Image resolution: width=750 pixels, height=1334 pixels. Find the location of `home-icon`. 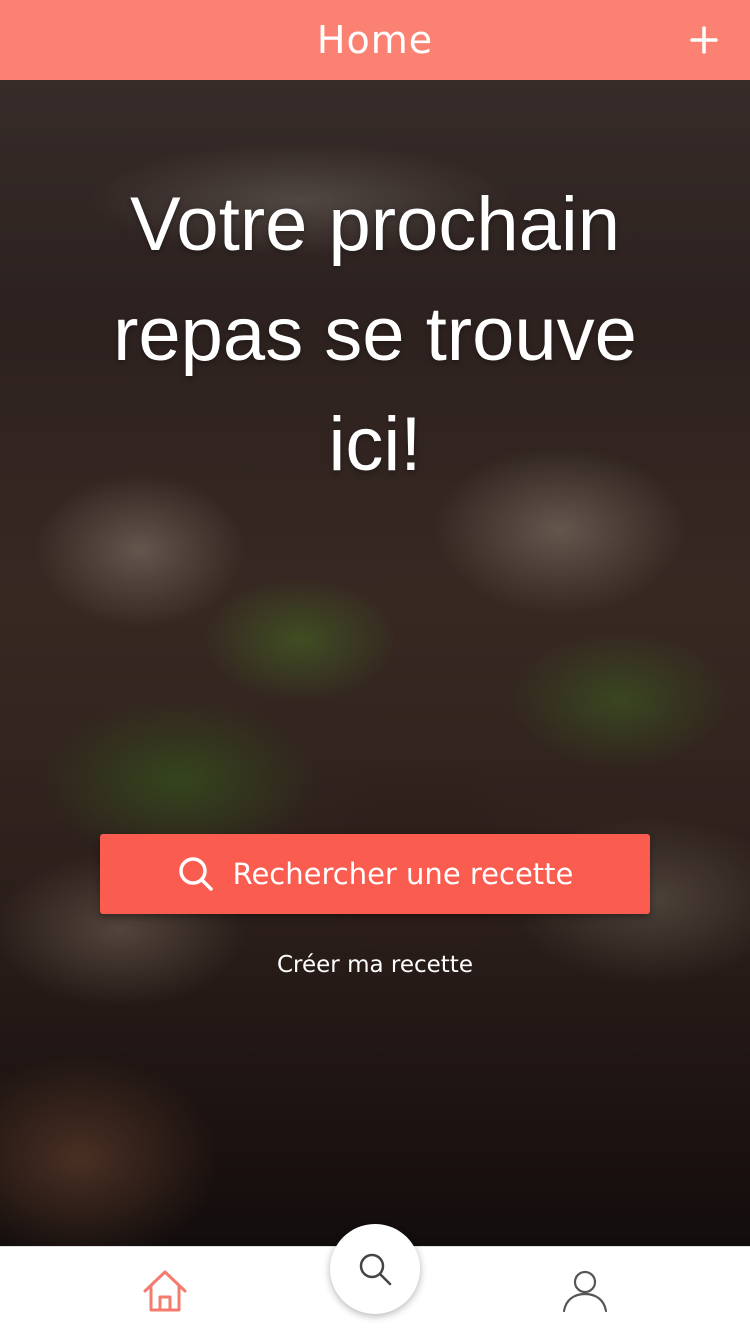

home-icon is located at coordinates (165, 1291).